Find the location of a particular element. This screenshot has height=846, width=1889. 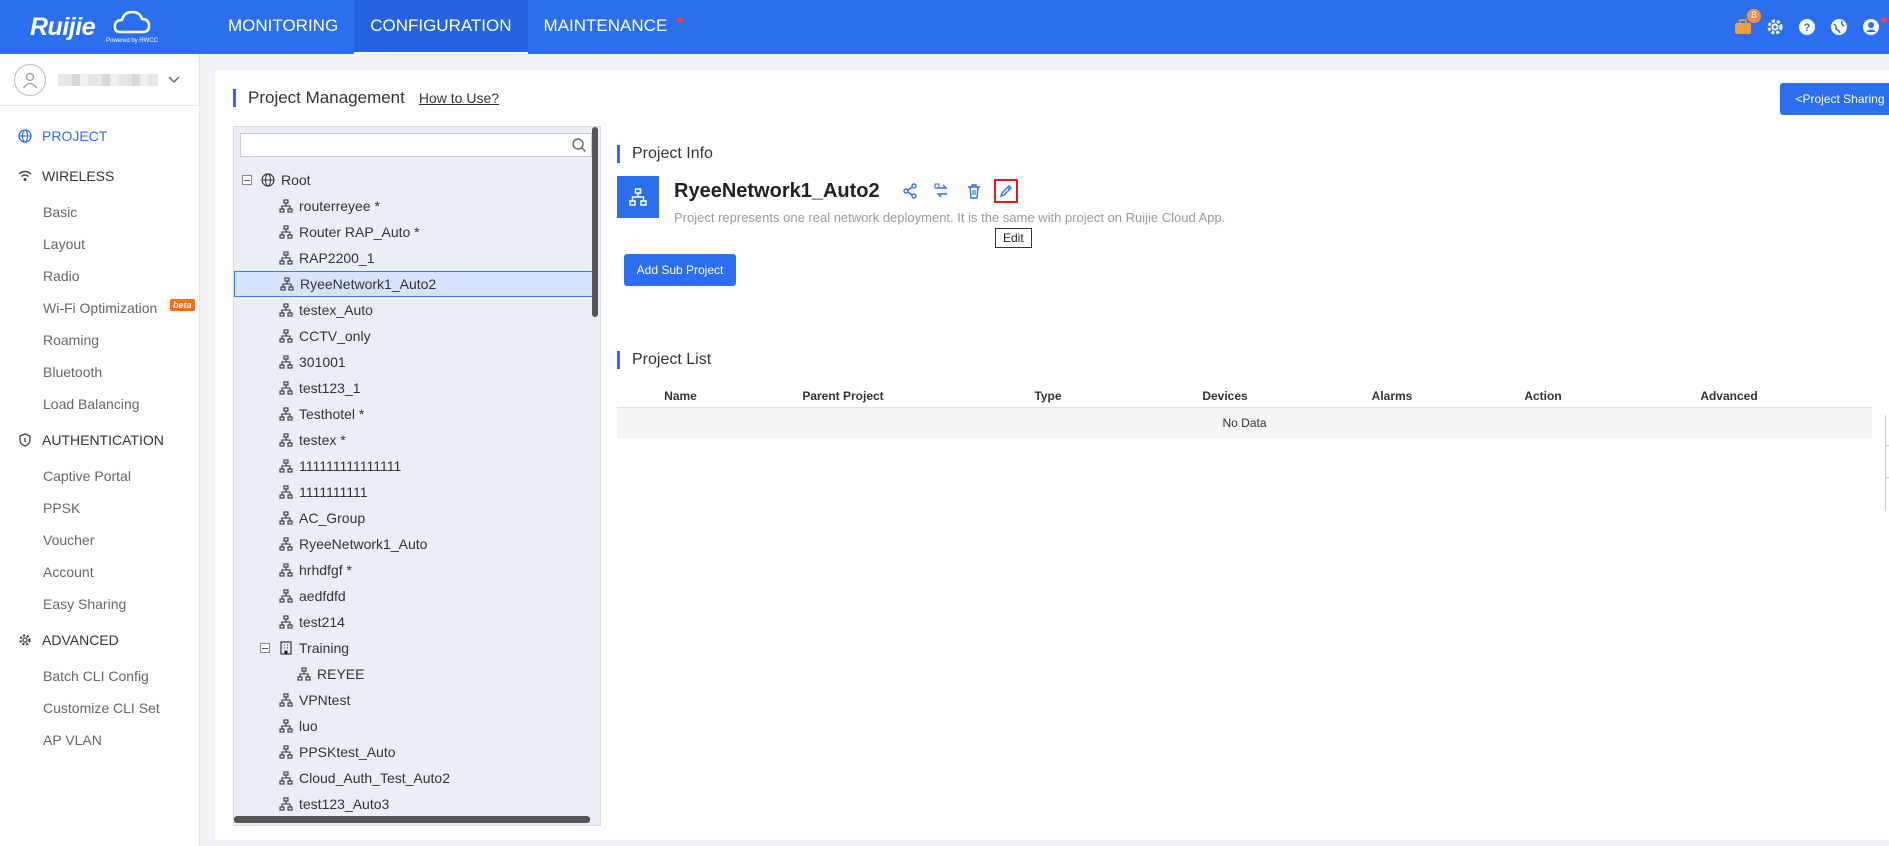

sidebar-item-layout: Layout is located at coordinates (99, 244).